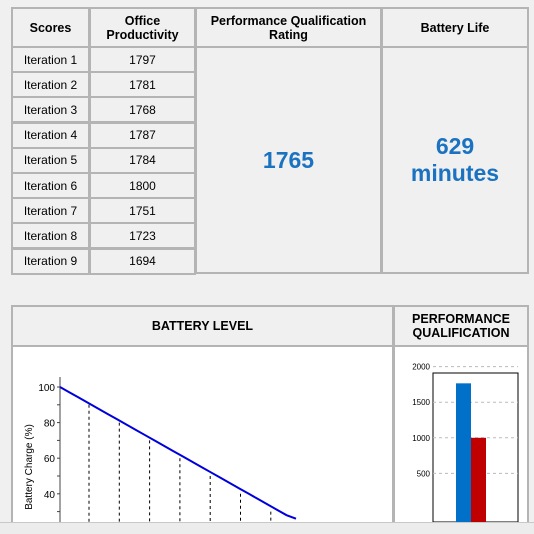 The image size is (534, 534). Describe the element at coordinates (455, 27) in the screenshot. I see `column-header: Battery Life` at that location.